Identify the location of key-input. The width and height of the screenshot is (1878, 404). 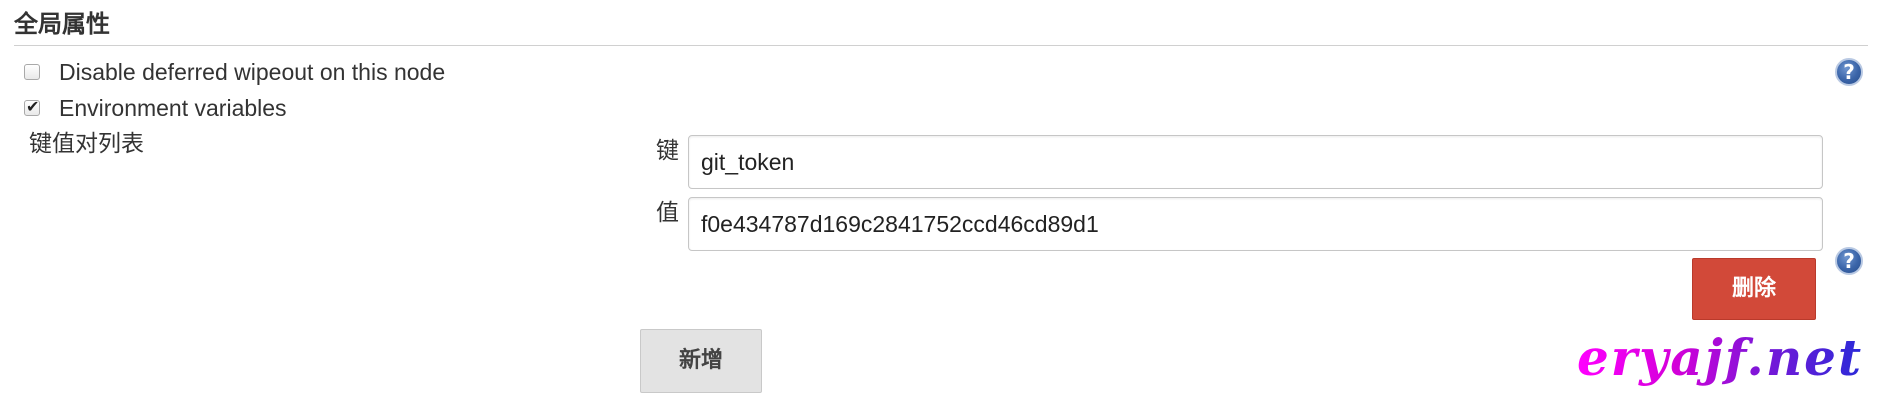
(1255, 162).